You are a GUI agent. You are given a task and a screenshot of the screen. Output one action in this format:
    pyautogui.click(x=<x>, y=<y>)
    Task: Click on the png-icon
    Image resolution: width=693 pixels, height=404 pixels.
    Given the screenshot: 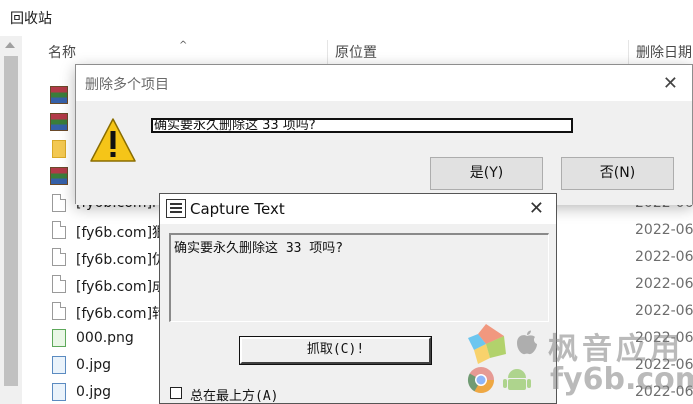 What is the action you would take?
    pyautogui.click(x=59, y=338)
    